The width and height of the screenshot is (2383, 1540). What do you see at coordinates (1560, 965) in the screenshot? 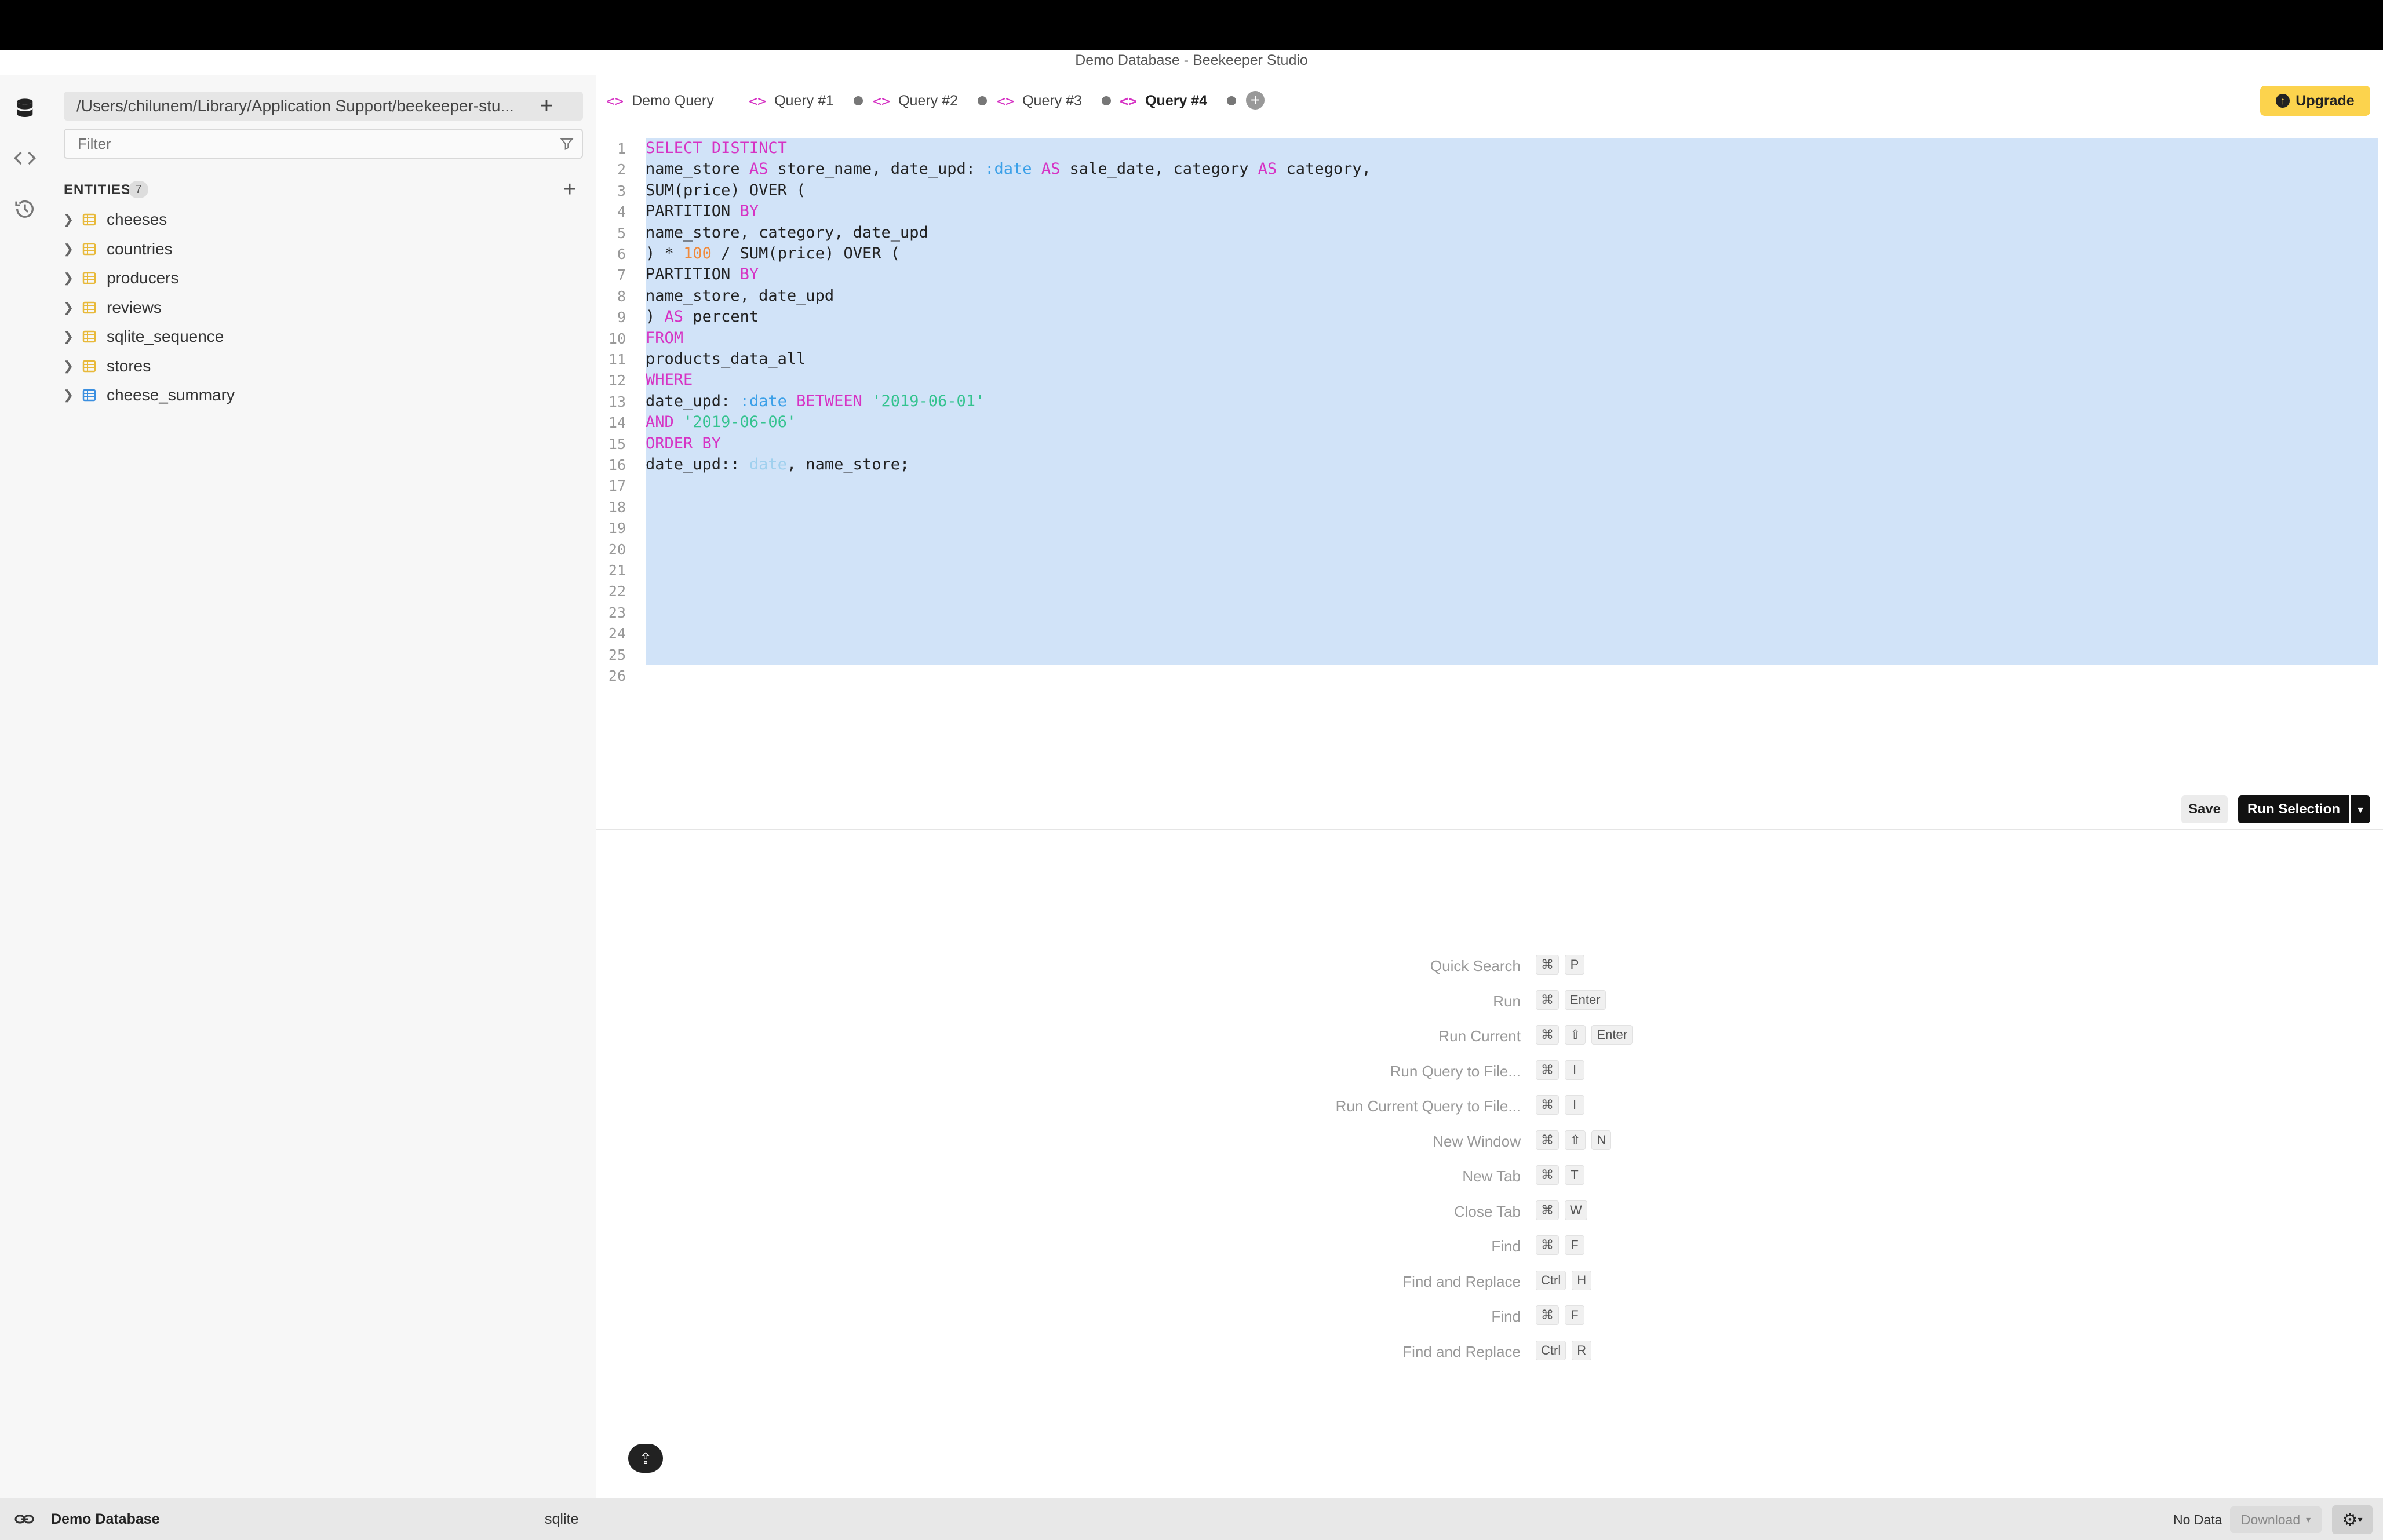
I see `shortcut-keys: ⌘ P` at bounding box center [1560, 965].